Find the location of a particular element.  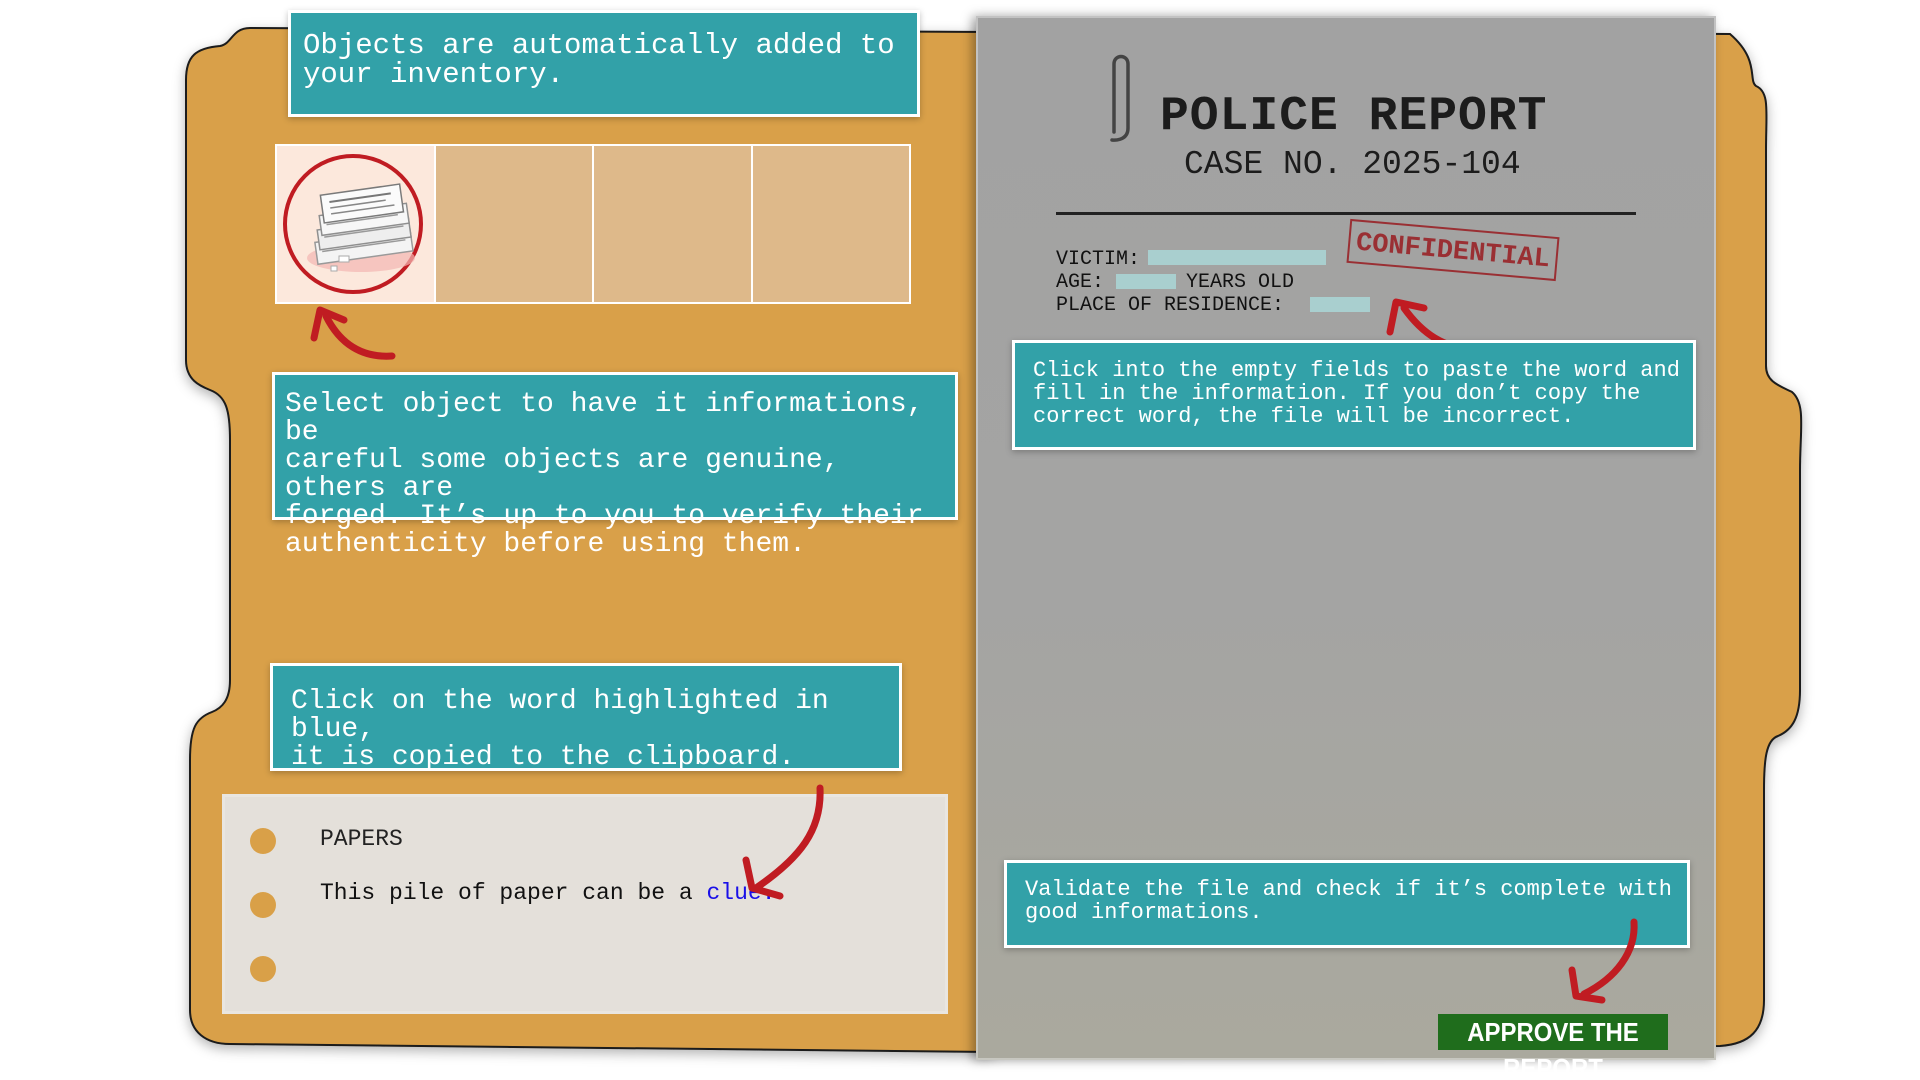

report-title: POLICE REPORT is located at coordinates (1354, 117).